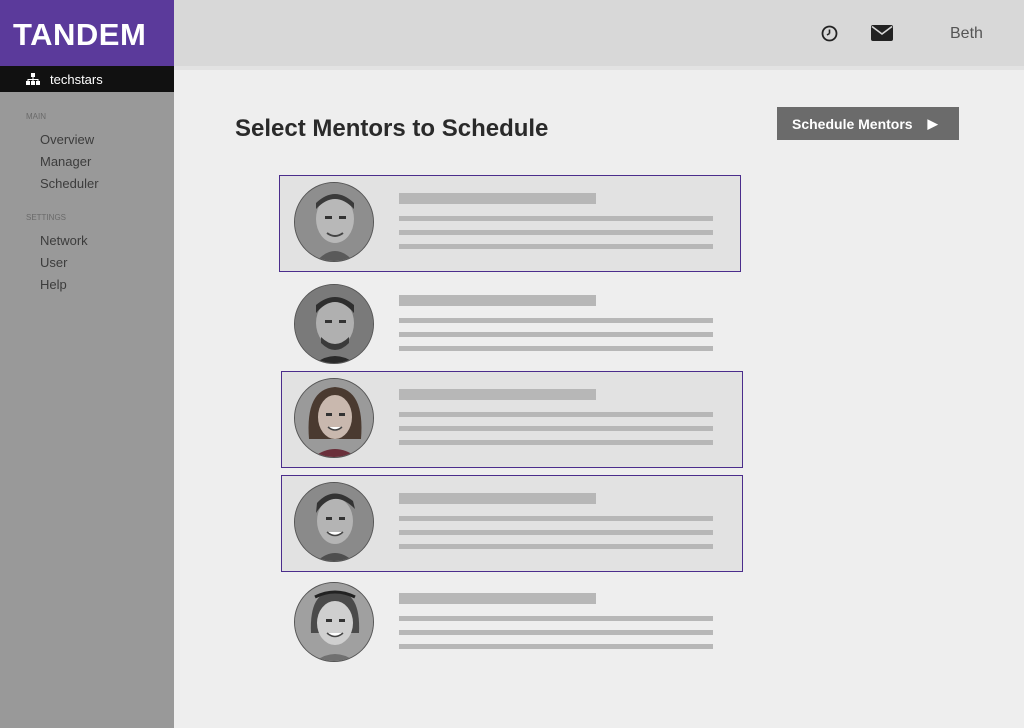 Image resolution: width=1024 pixels, height=728 pixels. What do you see at coordinates (932, 123) in the screenshot?
I see `play-icon: ▶` at bounding box center [932, 123].